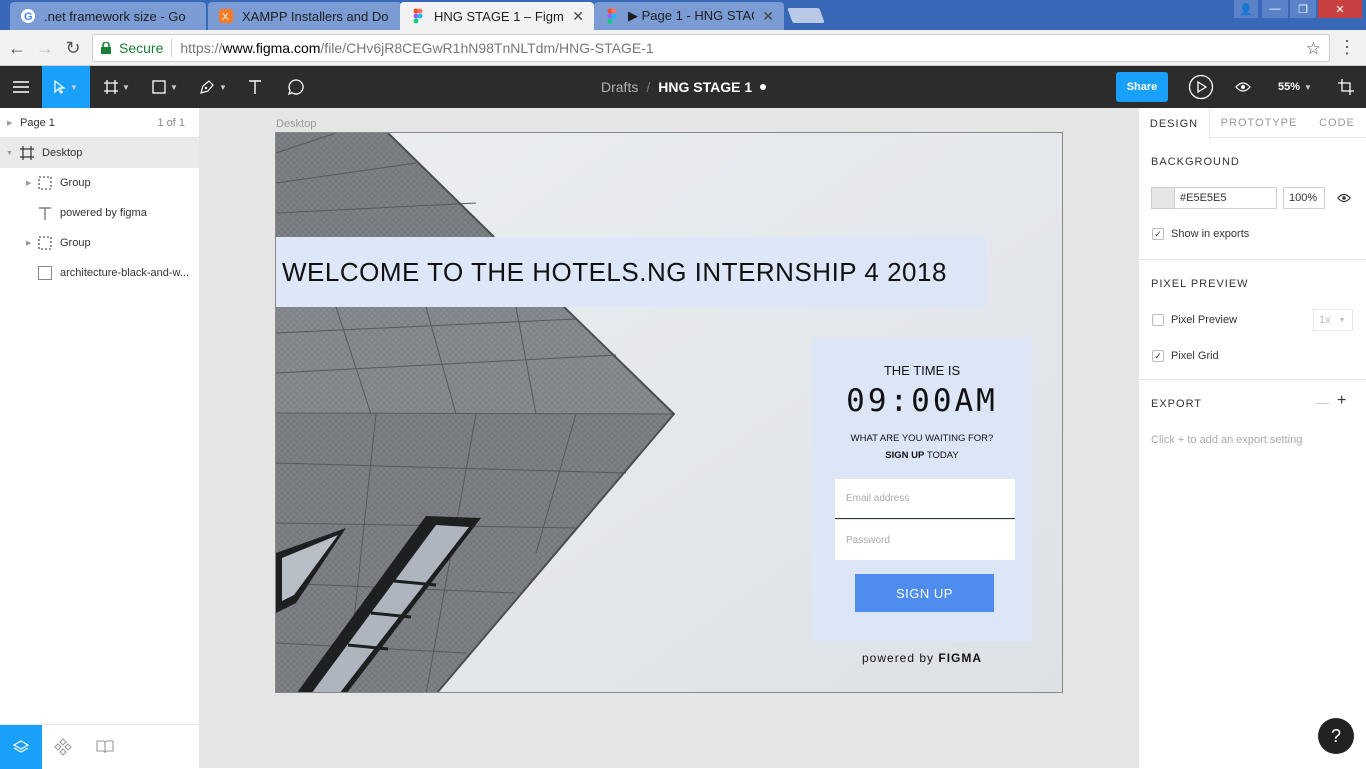 The image size is (1366, 769). Describe the element at coordinates (115, 16) in the screenshot. I see `tab-title: .net framework size - Go` at that location.